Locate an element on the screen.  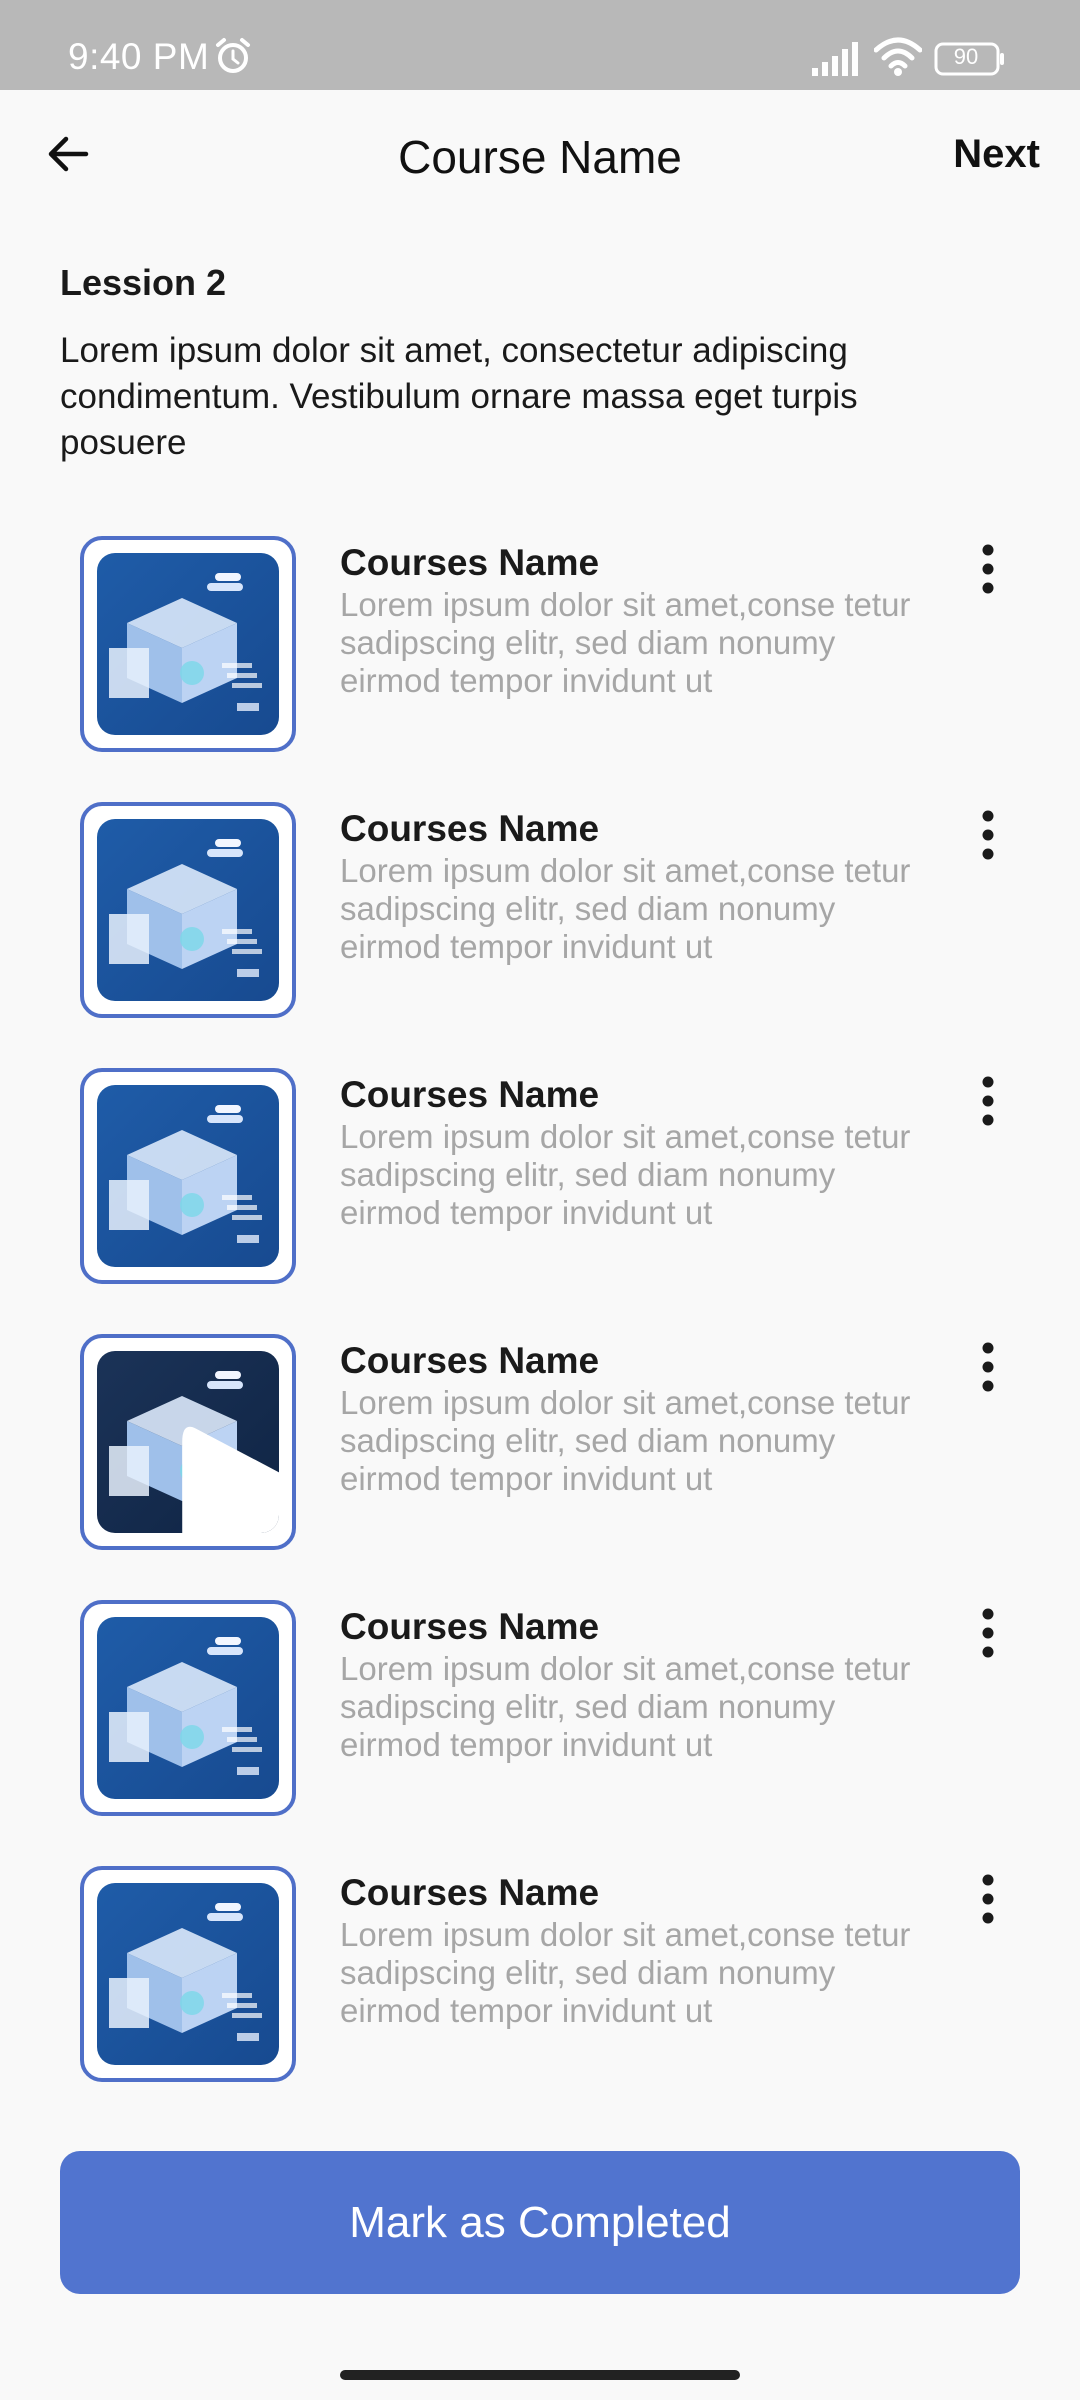
alarm-icon is located at coordinates (233, 55).